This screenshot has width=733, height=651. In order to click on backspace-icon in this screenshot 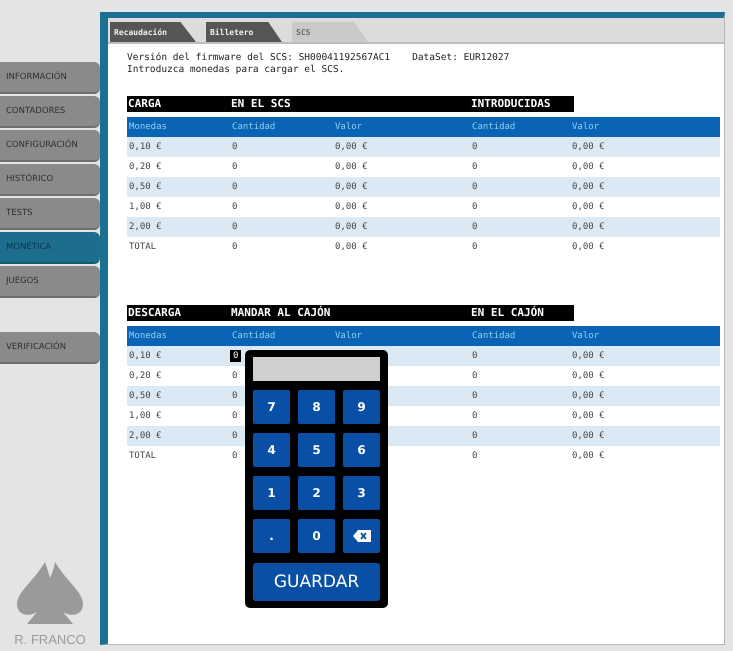, I will do `click(361, 536)`.